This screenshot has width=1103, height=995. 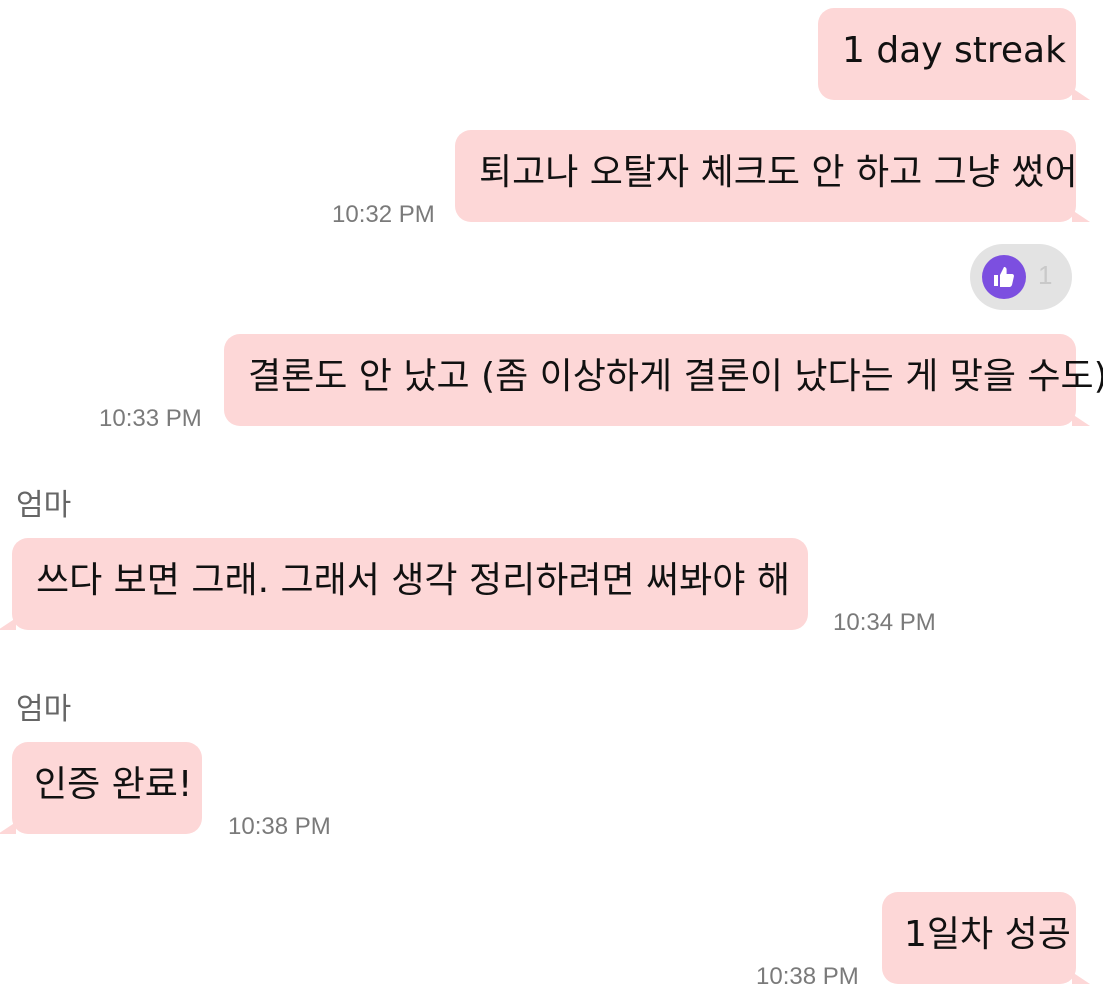 What do you see at coordinates (675, 376) in the screenshot?
I see `message-text: 결론도 안 났고 (좀 이상하게 결론이 났다는 게 맞을 수도)` at bounding box center [675, 376].